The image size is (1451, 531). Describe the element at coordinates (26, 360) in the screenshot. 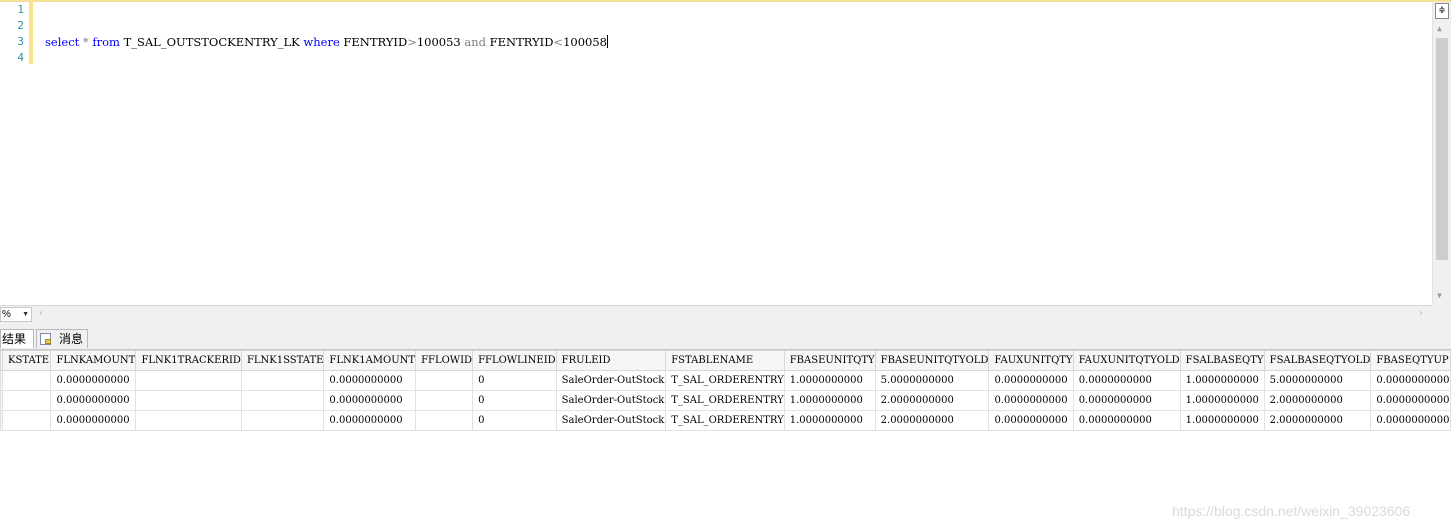

I see `column-header: KSTATE` at that location.